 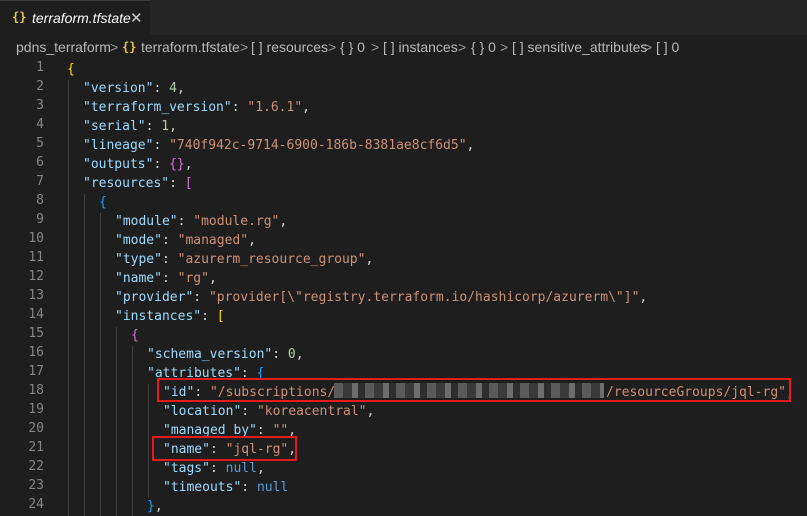 I want to click on tab-title: terraform.tfstate, so click(x=81, y=18).